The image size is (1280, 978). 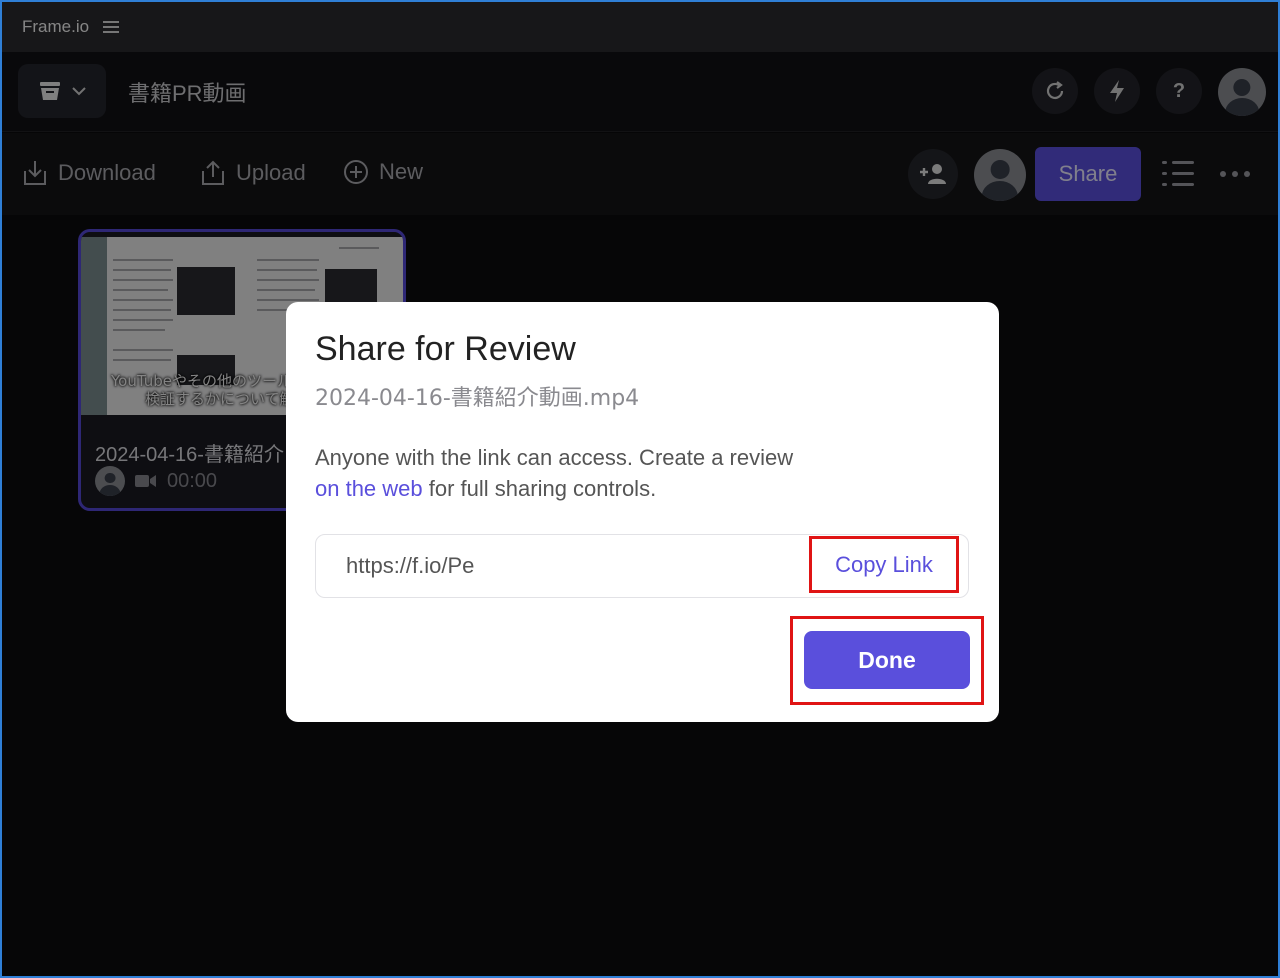 I want to click on done-button: Done, so click(x=887, y=660).